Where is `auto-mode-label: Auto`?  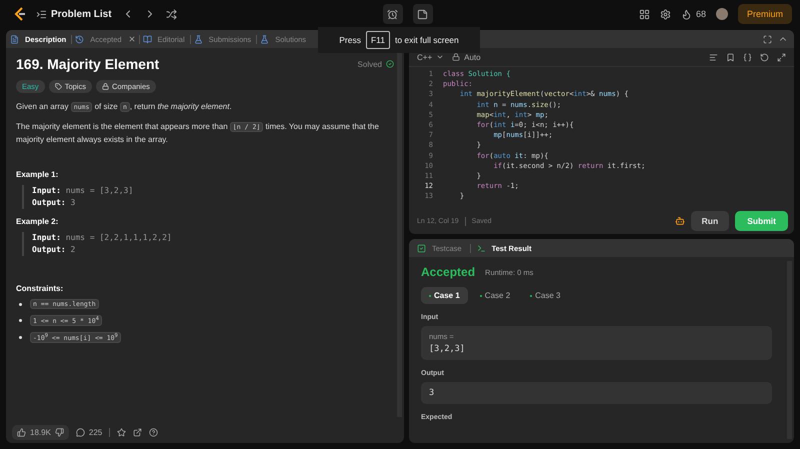 auto-mode-label: Auto is located at coordinates (472, 57).